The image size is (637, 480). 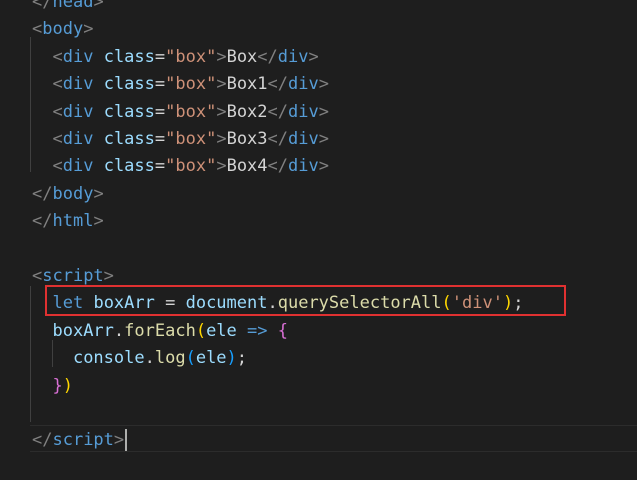 I want to click on code-token: 'div', so click(x=477, y=303).